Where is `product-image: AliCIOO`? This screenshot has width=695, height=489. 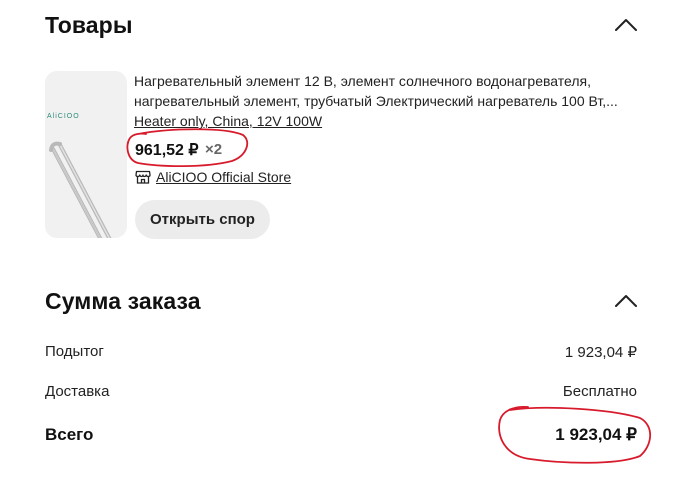 product-image: AliCIOO is located at coordinates (86, 154).